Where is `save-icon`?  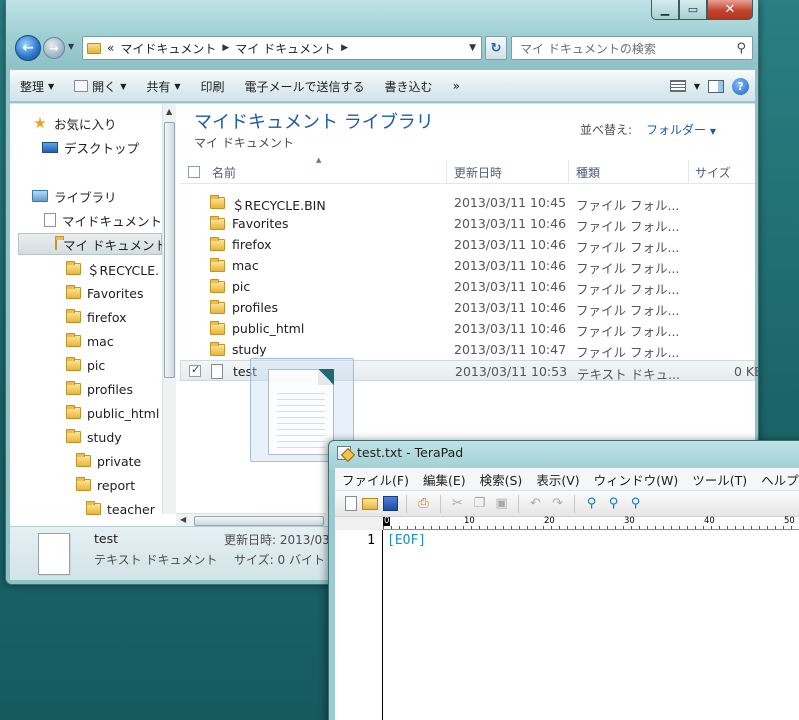
save-icon is located at coordinates (390, 503).